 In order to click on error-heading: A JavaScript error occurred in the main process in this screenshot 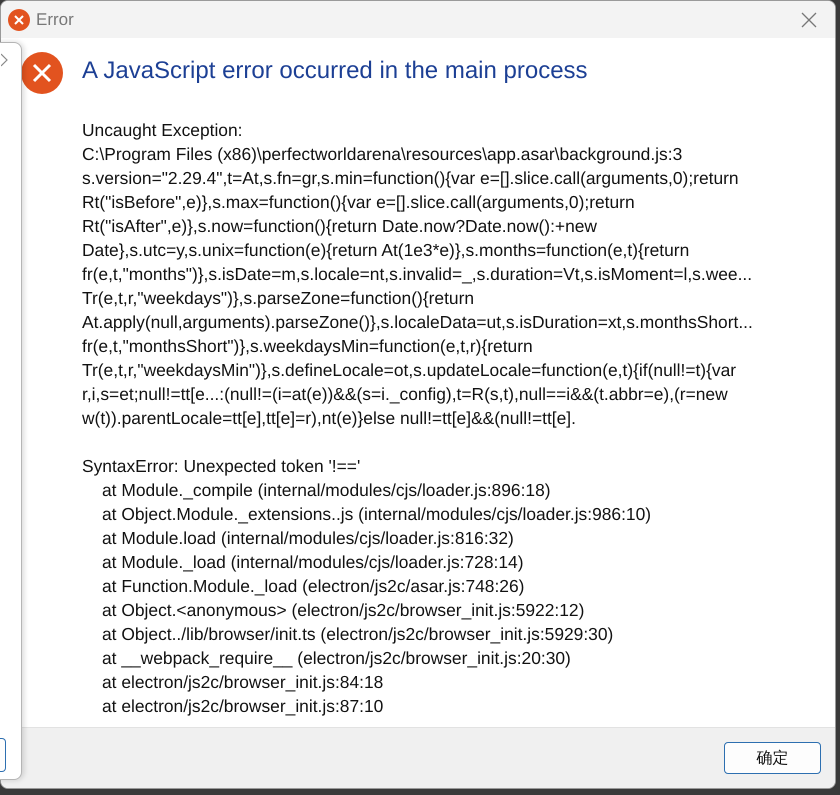, I will do `click(335, 71)`.